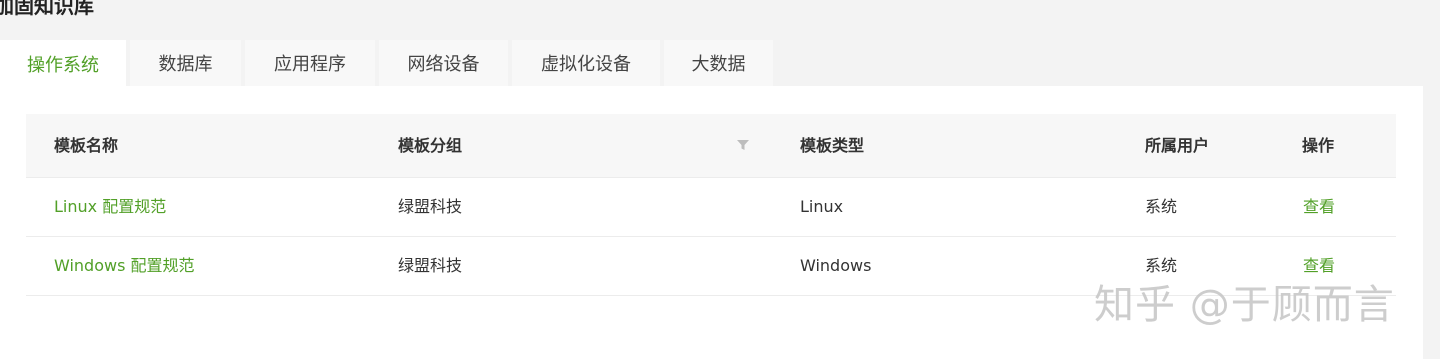  I want to click on column-header-name: 模板名称, so click(86, 145).